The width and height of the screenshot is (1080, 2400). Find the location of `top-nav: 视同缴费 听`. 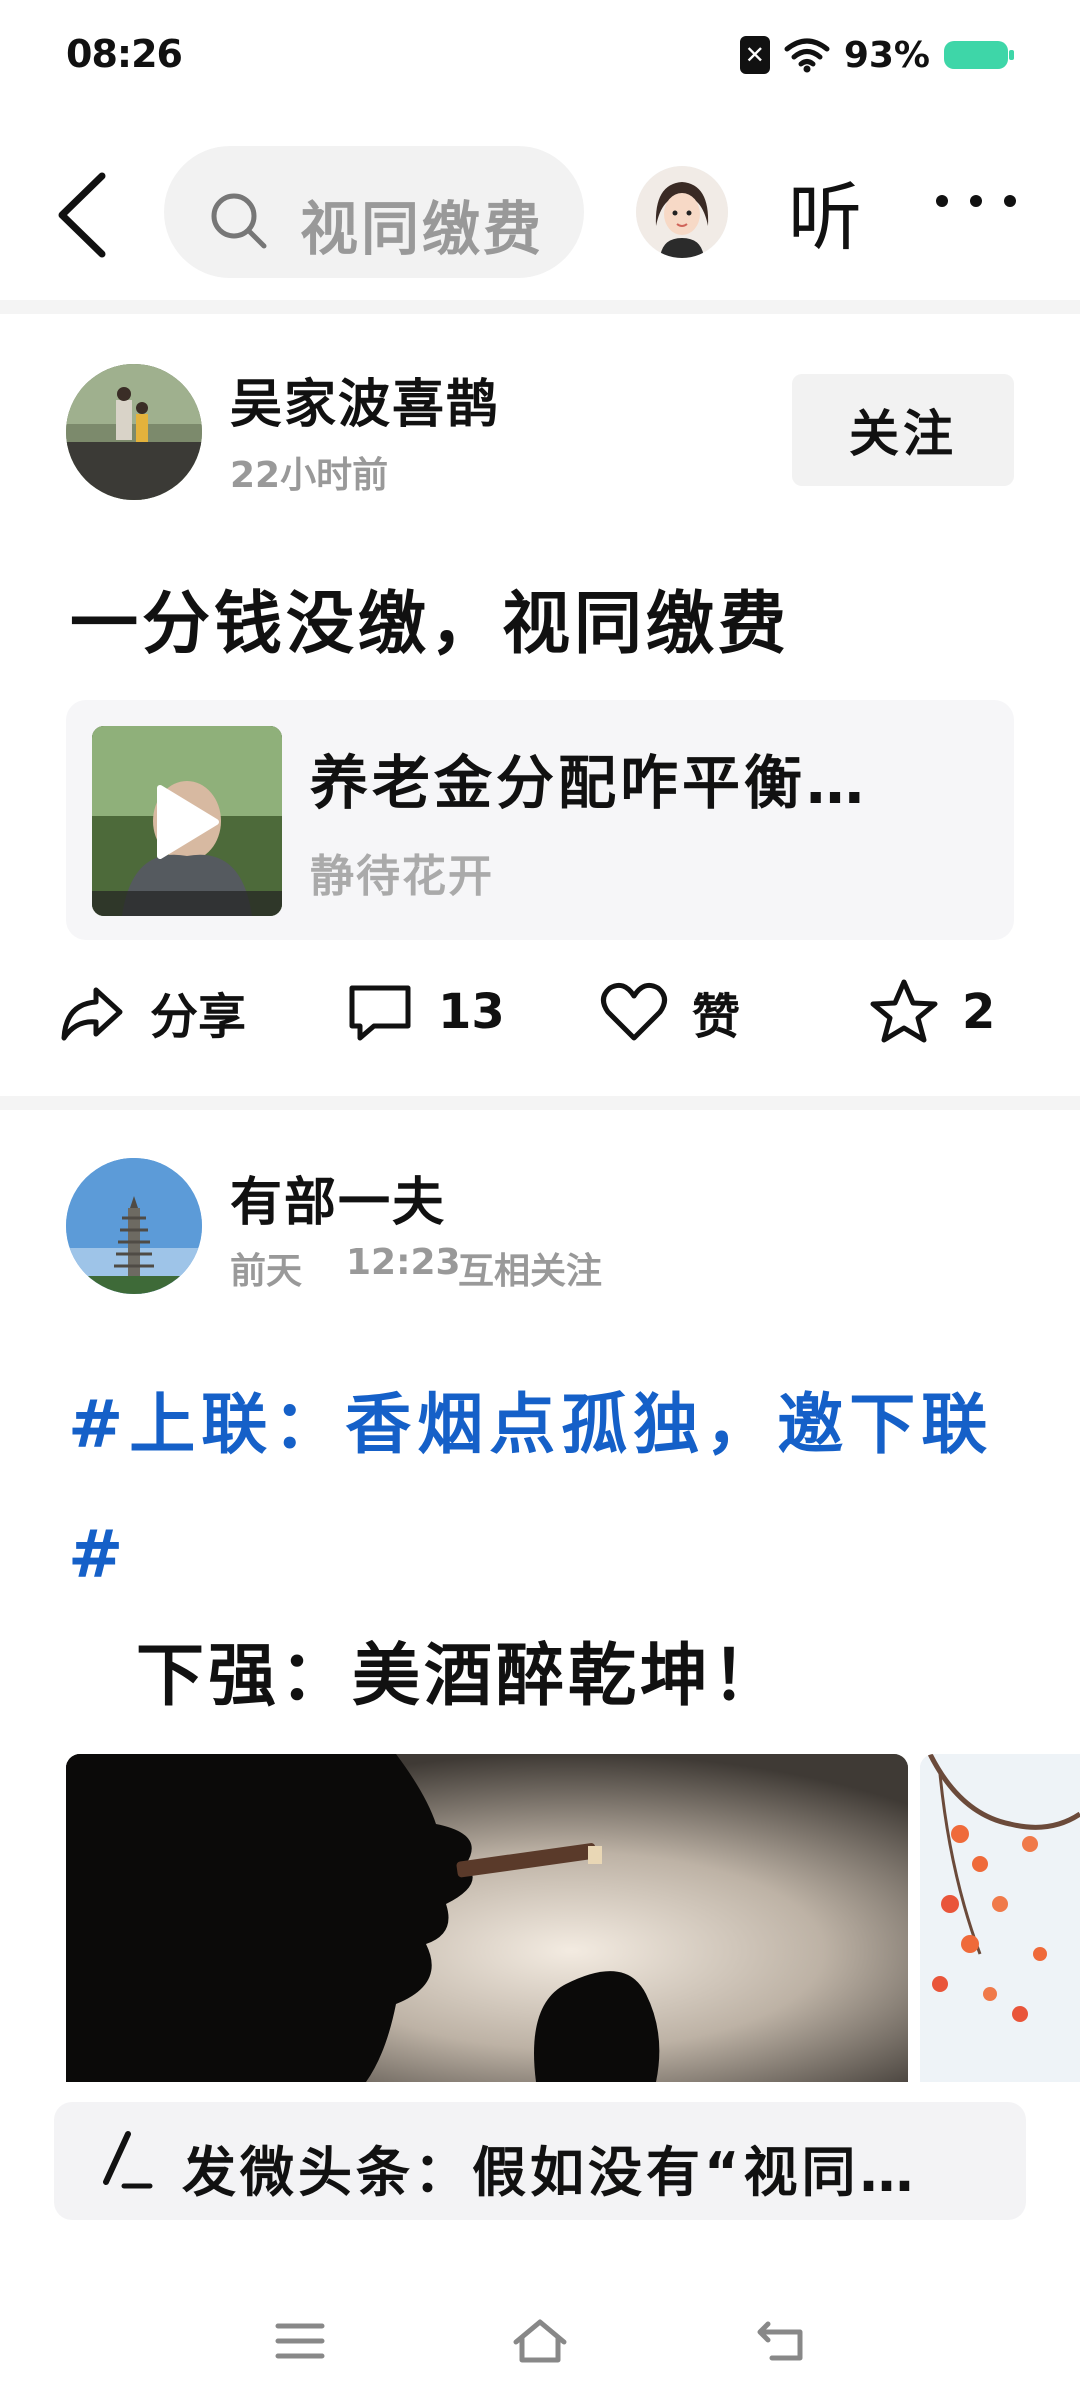

top-nav: 视同缴费 听 is located at coordinates (540, 210).